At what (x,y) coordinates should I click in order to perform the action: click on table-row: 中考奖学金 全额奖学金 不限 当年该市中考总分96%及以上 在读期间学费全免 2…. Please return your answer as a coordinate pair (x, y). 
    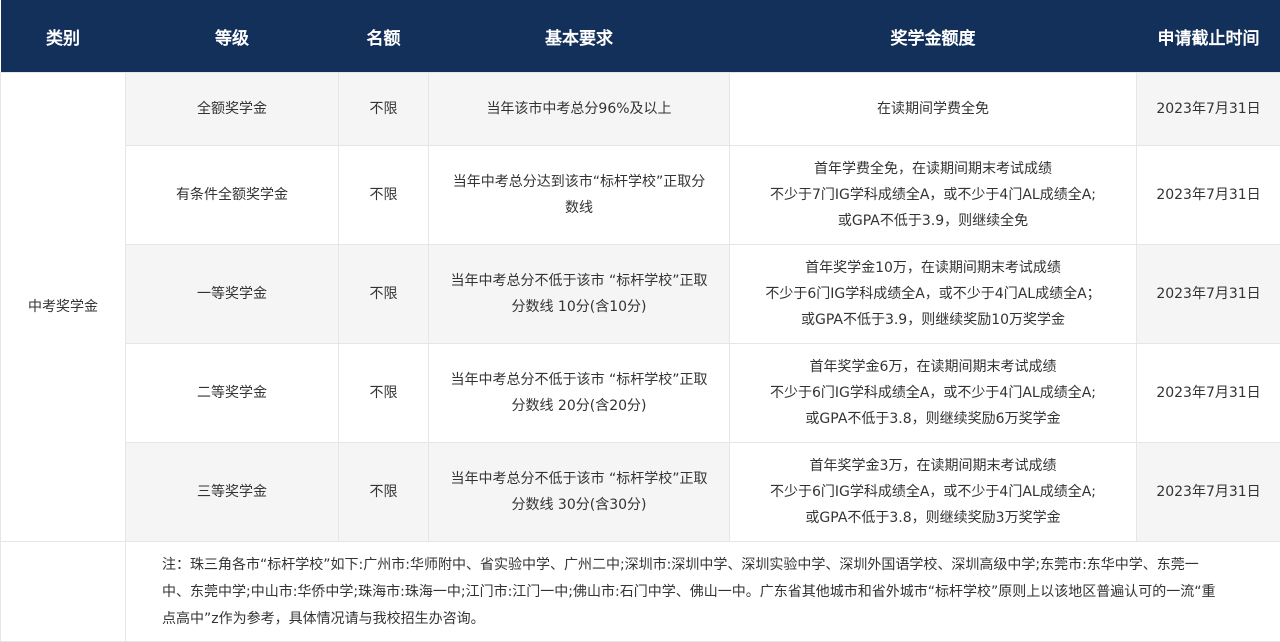
    Looking at the image, I should click on (640, 109).